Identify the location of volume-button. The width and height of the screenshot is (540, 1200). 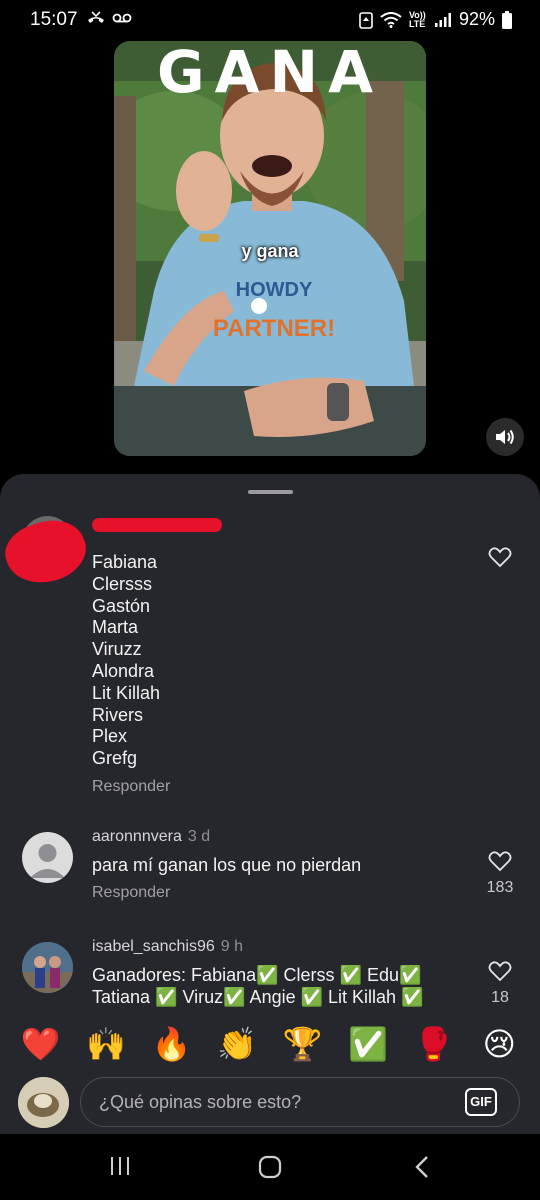
(505, 437).